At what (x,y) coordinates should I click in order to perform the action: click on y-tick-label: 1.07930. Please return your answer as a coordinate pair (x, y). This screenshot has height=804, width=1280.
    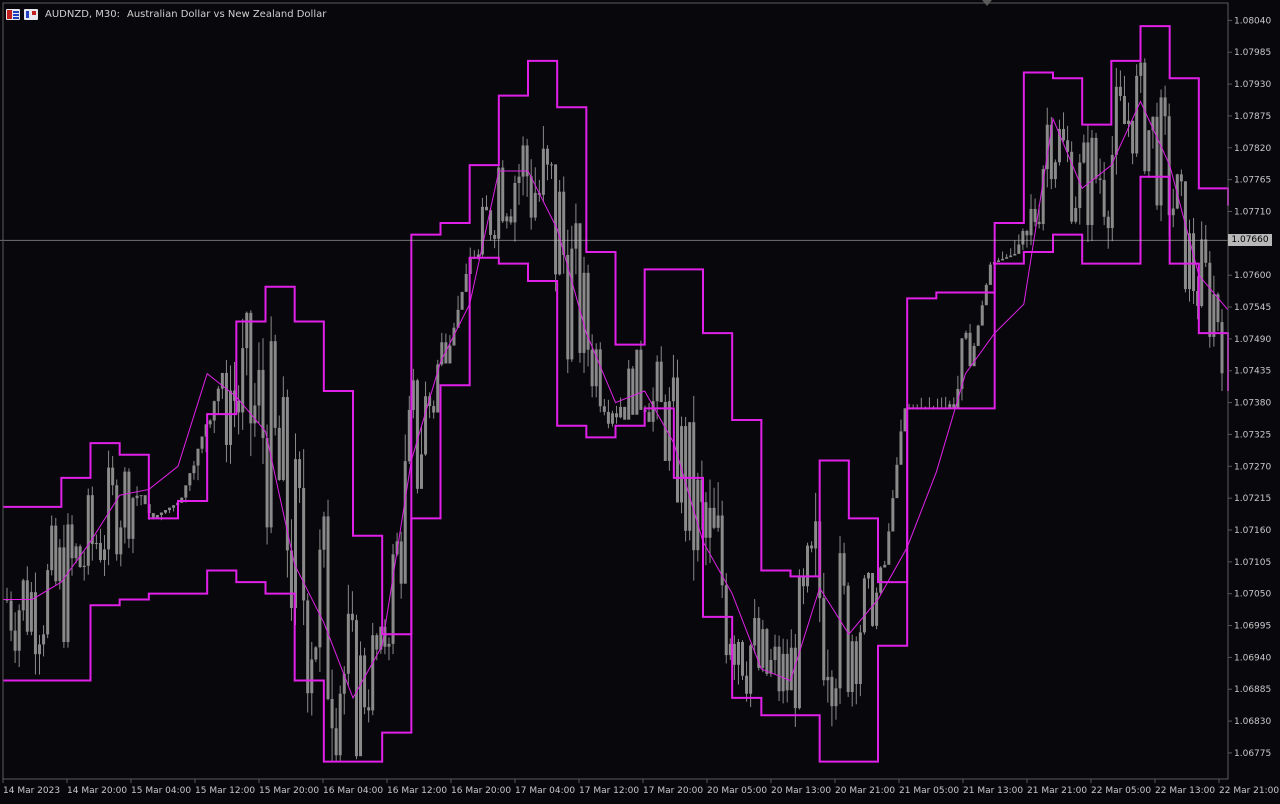
    Looking at the image, I should click on (1252, 85).